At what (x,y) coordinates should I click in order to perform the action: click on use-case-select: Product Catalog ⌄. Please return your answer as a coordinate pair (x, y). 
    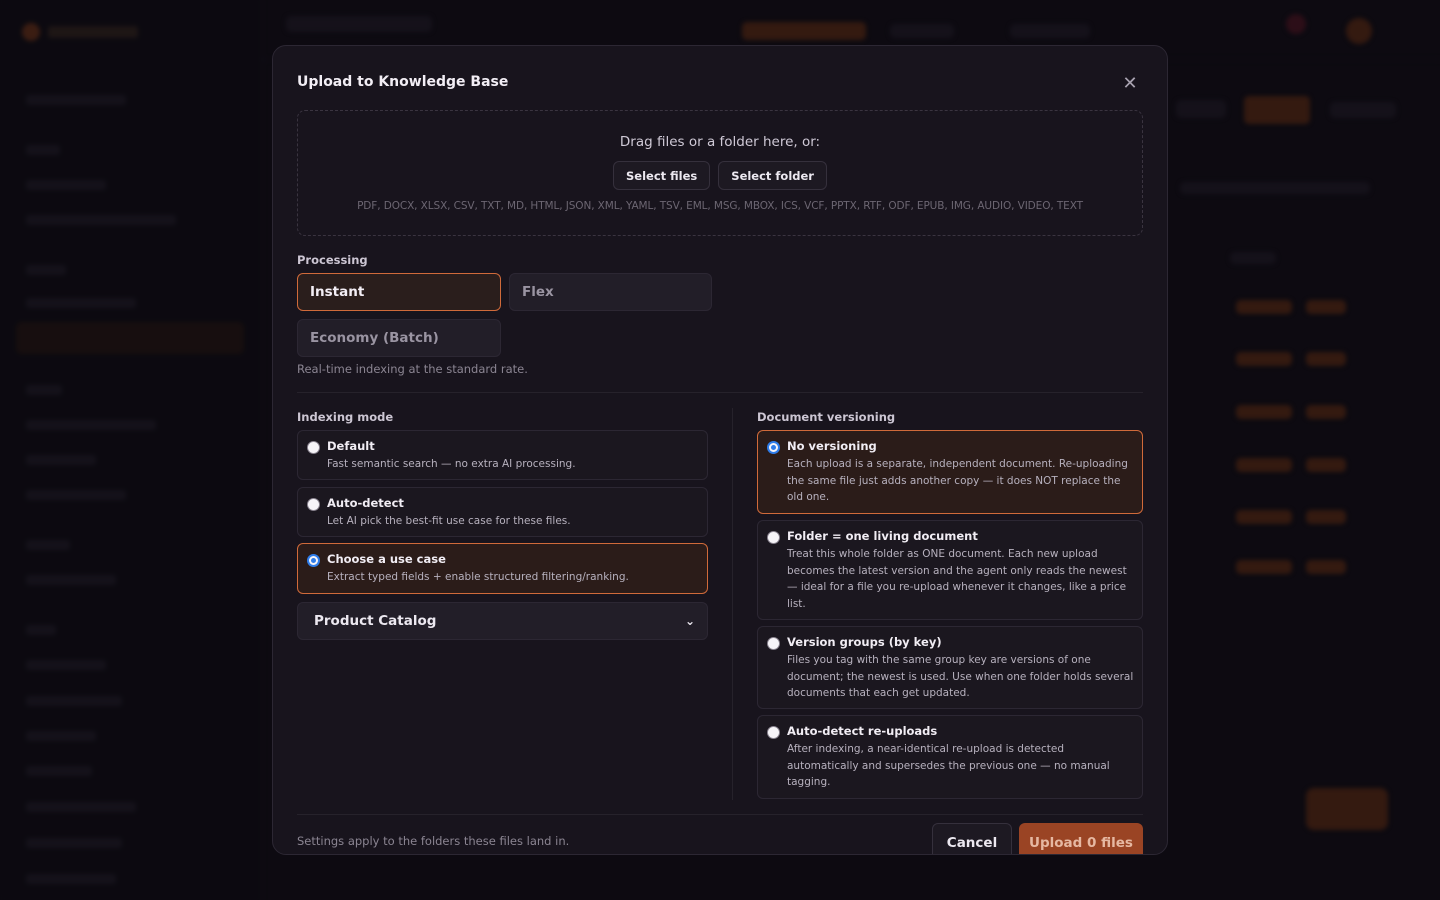
    Looking at the image, I should click on (502, 621).